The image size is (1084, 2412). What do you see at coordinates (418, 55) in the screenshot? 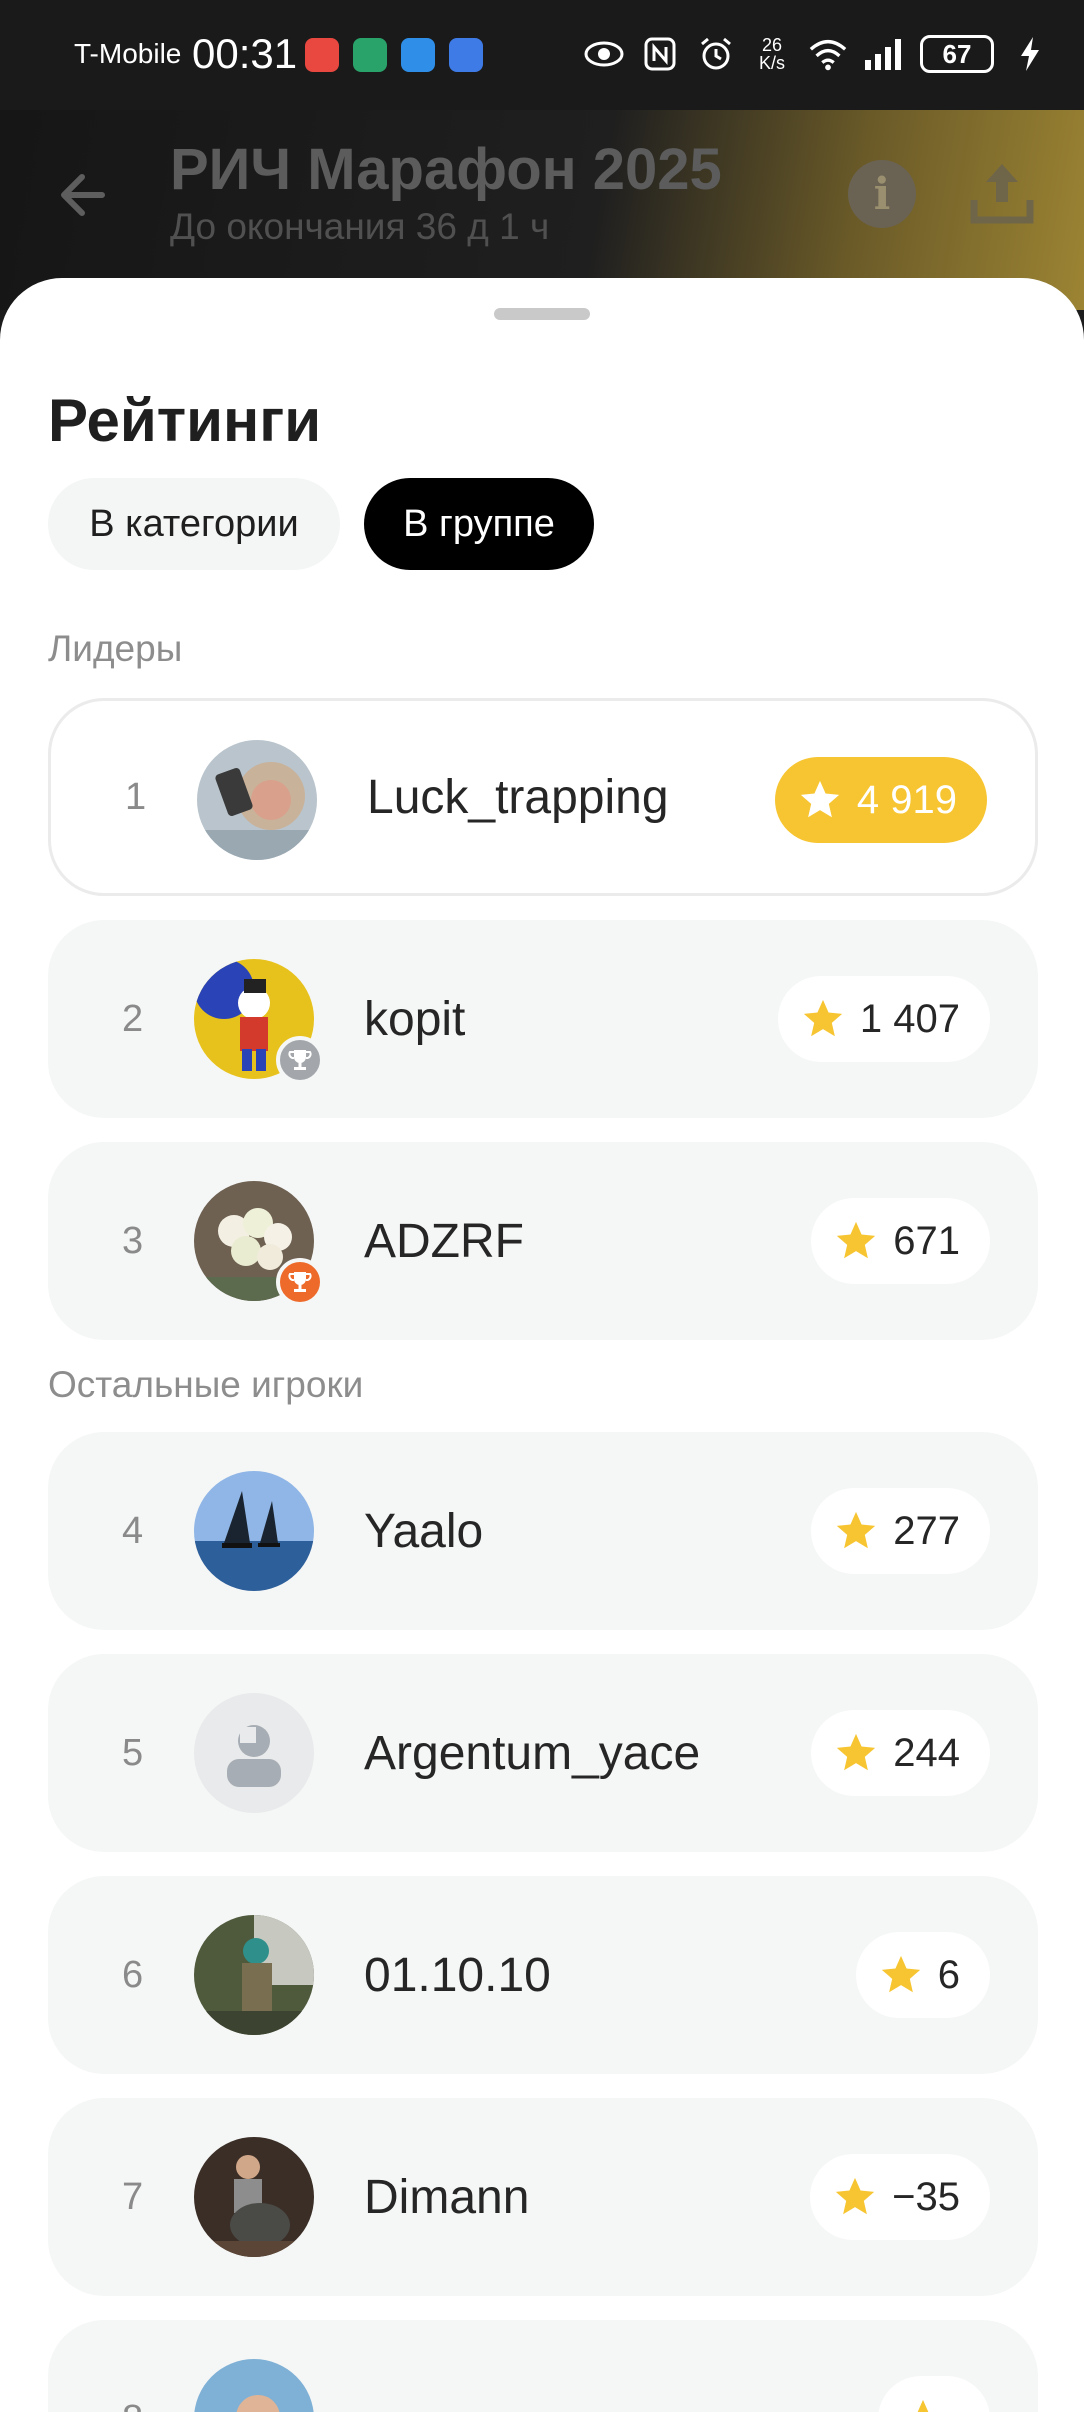
I see `message-notification-icon` at bounding box center [418, 55].